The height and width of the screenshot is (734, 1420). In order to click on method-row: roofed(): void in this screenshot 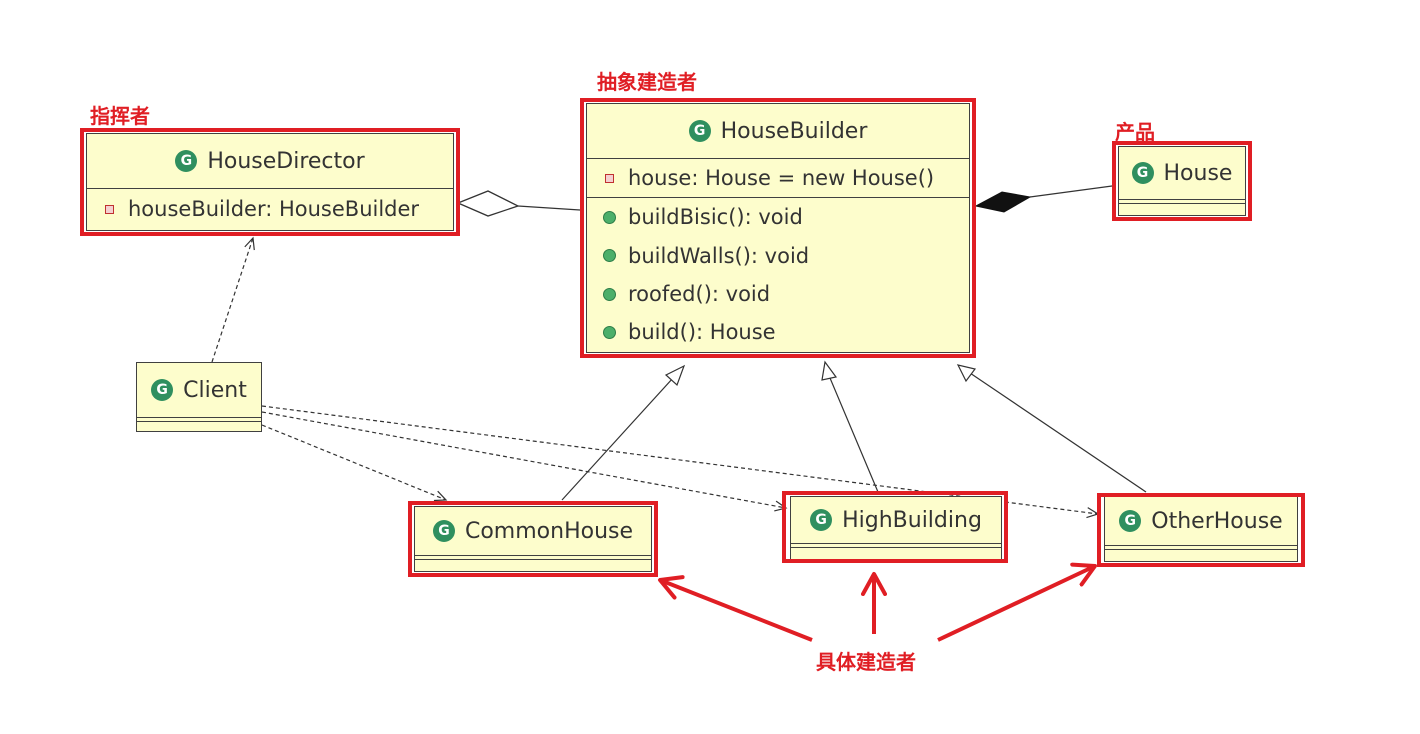, I will do `click(778, 294)`.